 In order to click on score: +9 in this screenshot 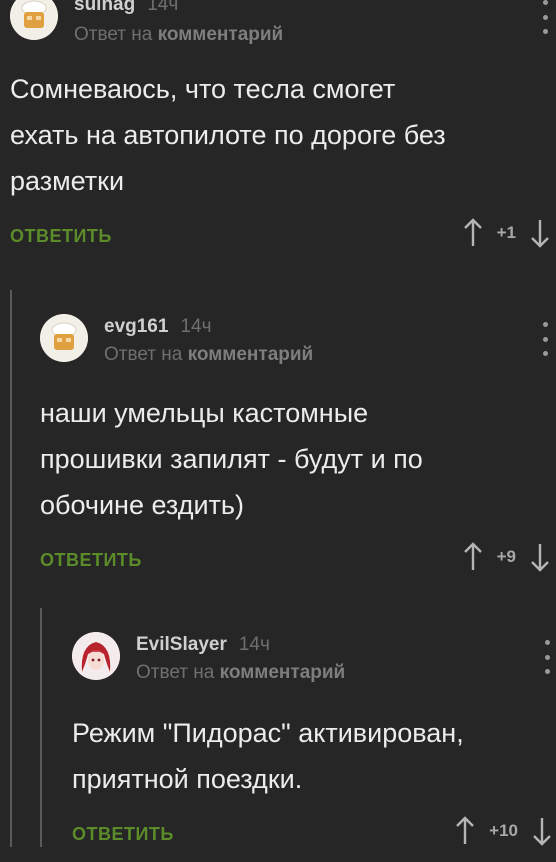, I will do `click(506, 556)`.